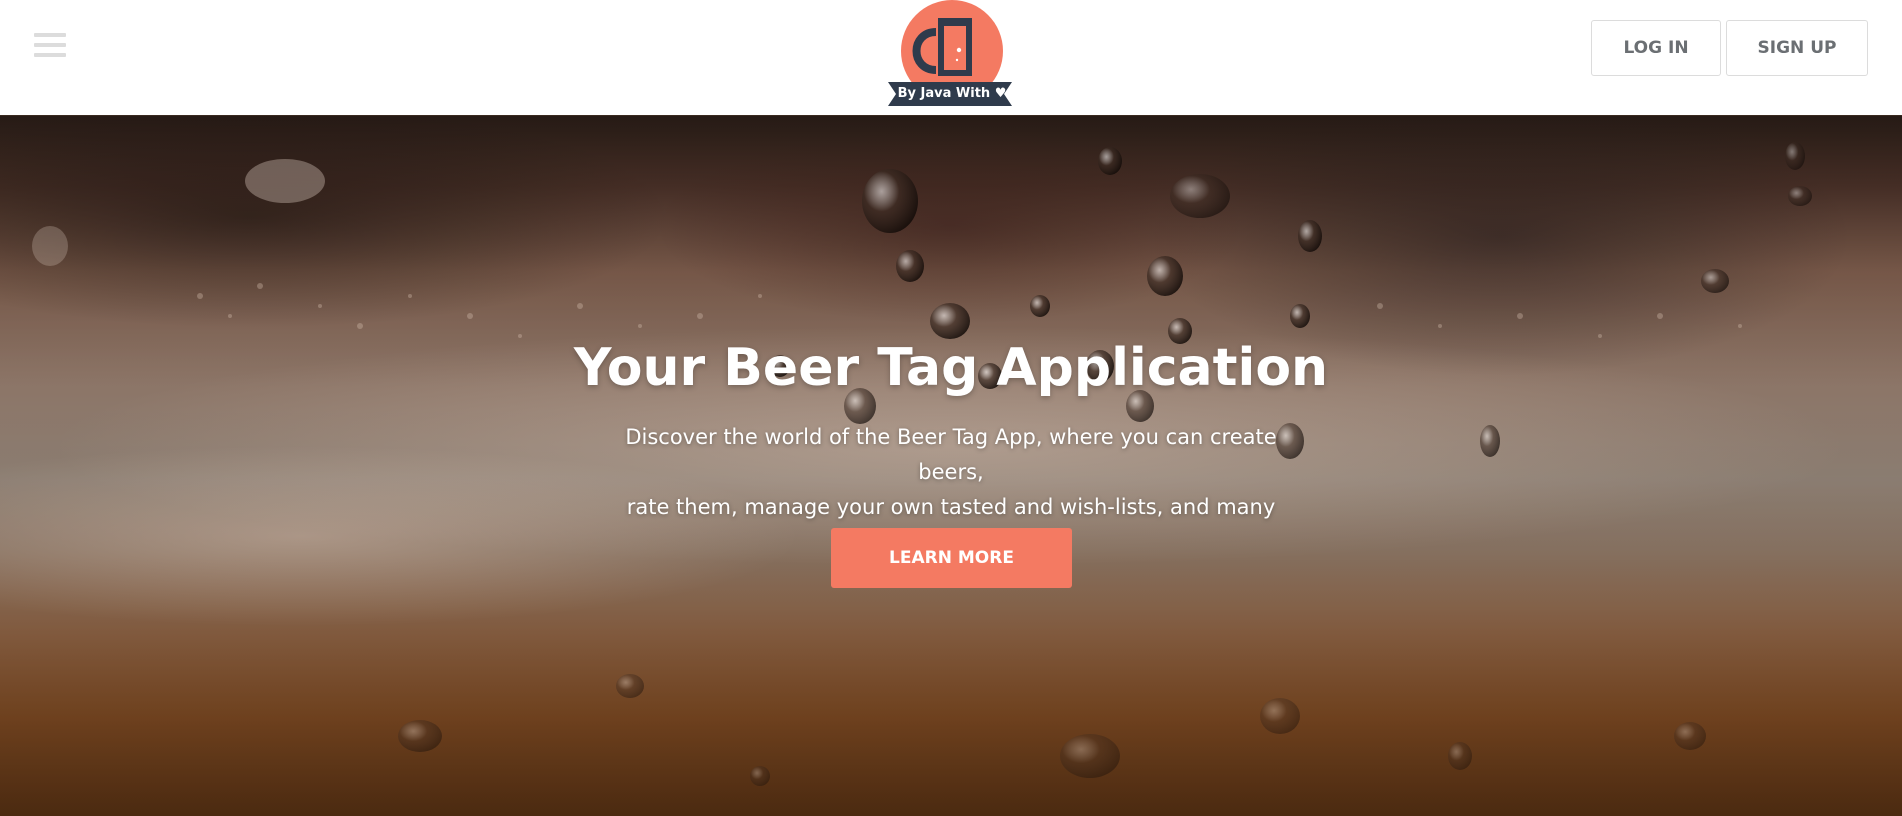  Describe the element at coordinates (1797, 48) in the screenshot. I see `signup-button: SIGN UP` at that location.